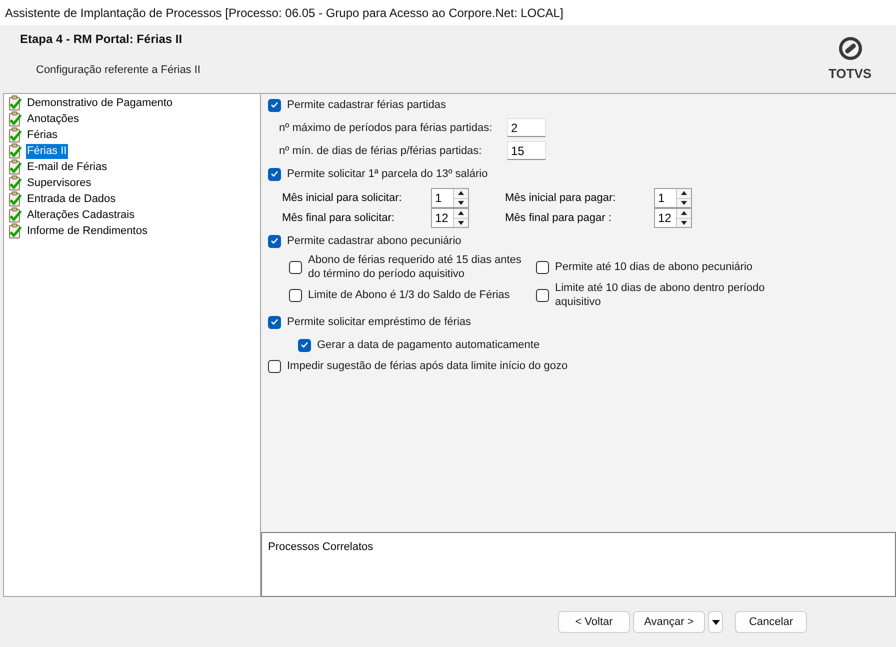  I want to click on ring-logo-icon, so click(850, 48).